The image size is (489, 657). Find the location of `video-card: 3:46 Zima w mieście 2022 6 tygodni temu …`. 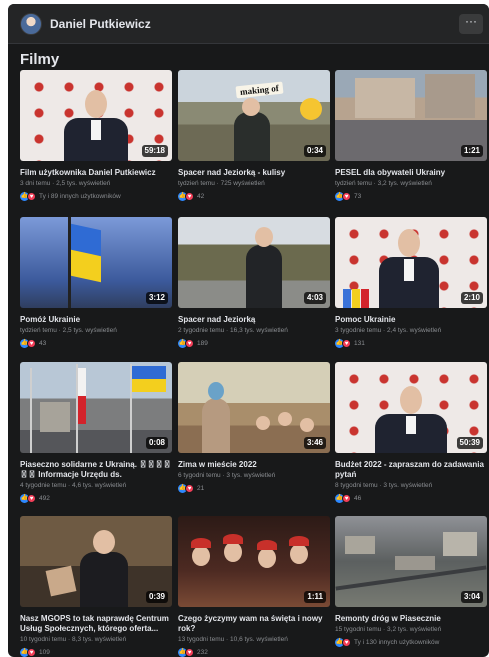

video-card: 3:46 Zima w mieście 2022 6 tygodni temu … is located at coordinates (254, 427).